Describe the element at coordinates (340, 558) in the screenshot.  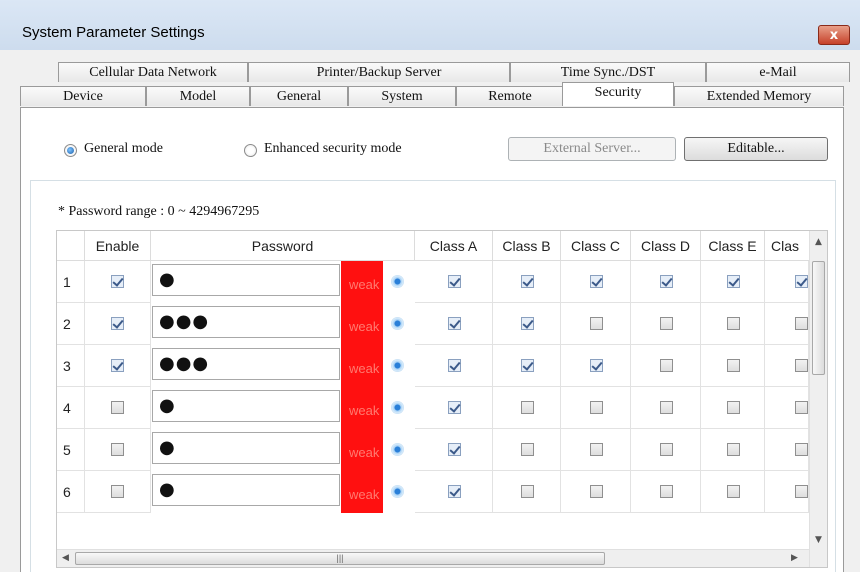
I see `horizontal-scroll-thumb: |||` at that location.